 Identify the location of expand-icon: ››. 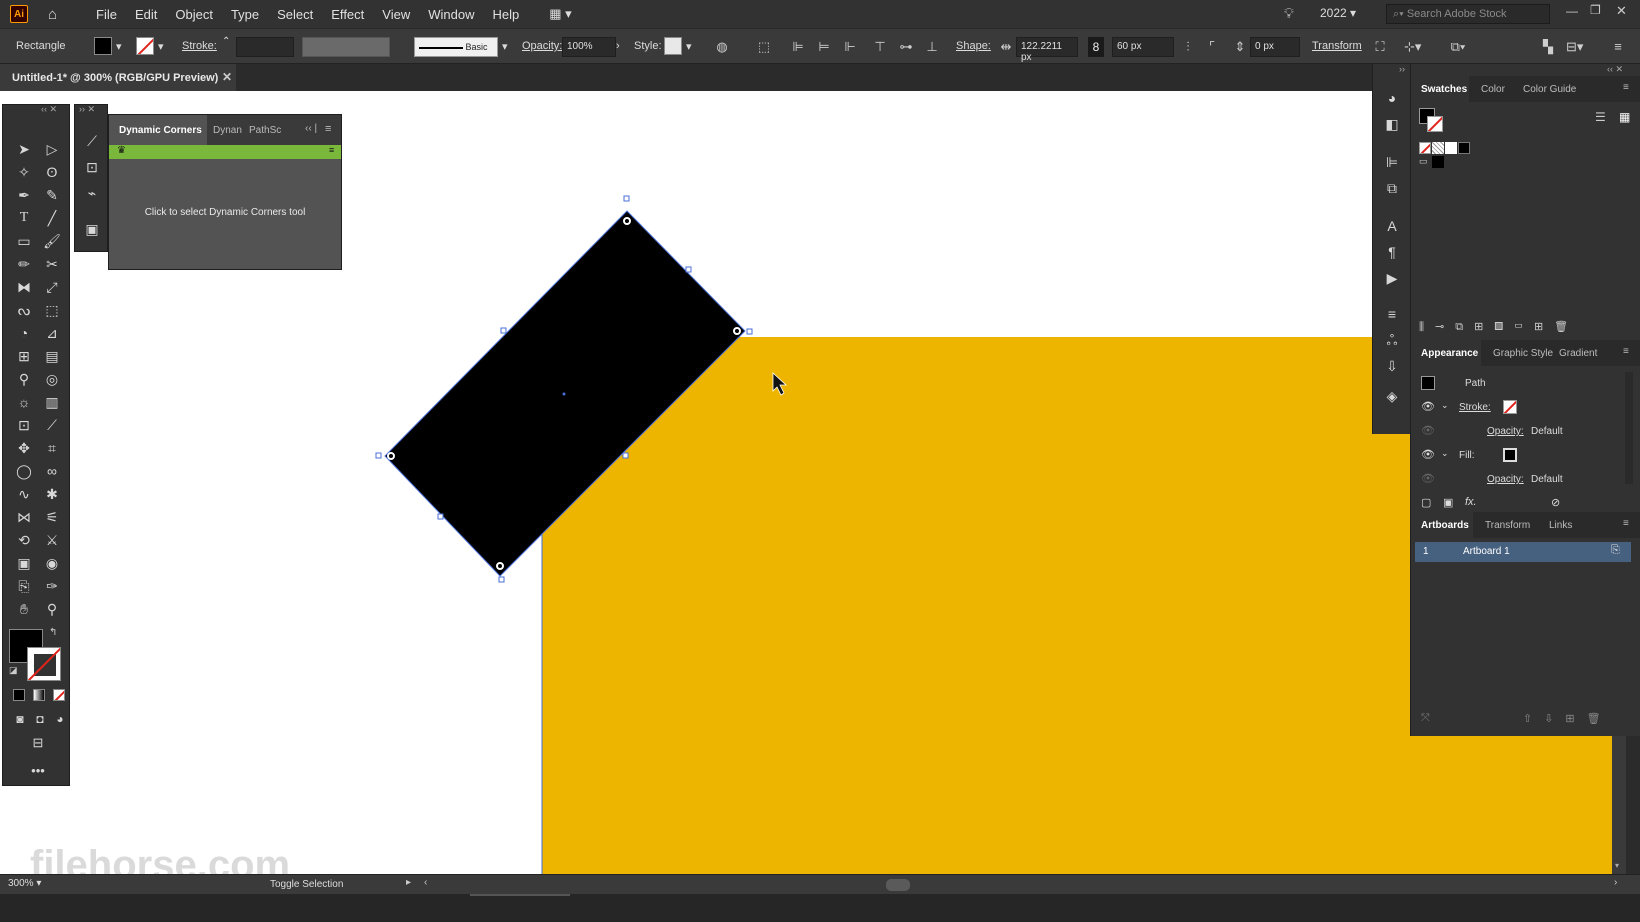
(1402, 69).